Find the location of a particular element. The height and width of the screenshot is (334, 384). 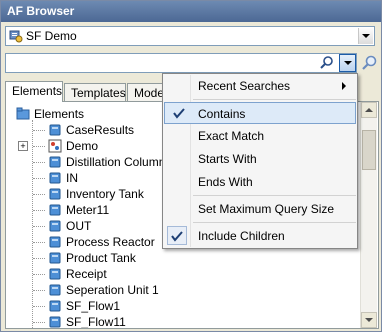

search-options-dropdown-button is located at coordinates (347, 63).